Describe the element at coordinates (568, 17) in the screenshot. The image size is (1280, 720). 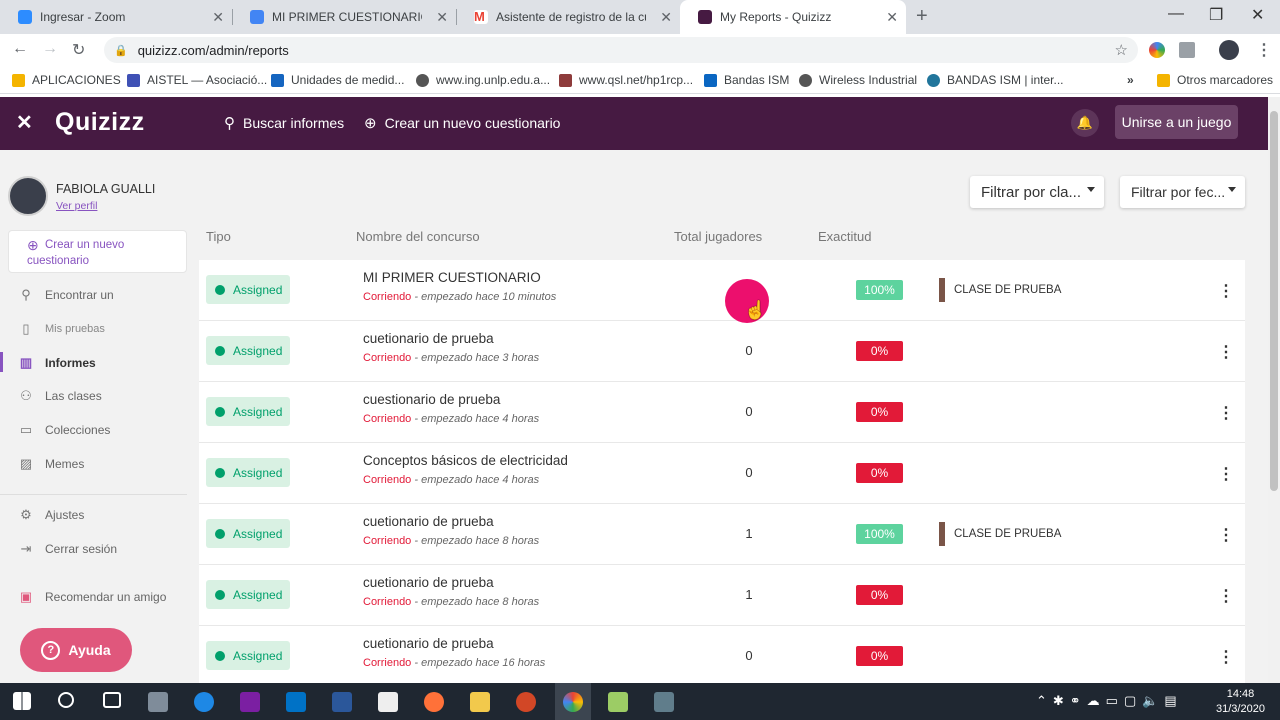
I see `browser-tab: M Asistente de registro de la cuenta ✕` at that location.